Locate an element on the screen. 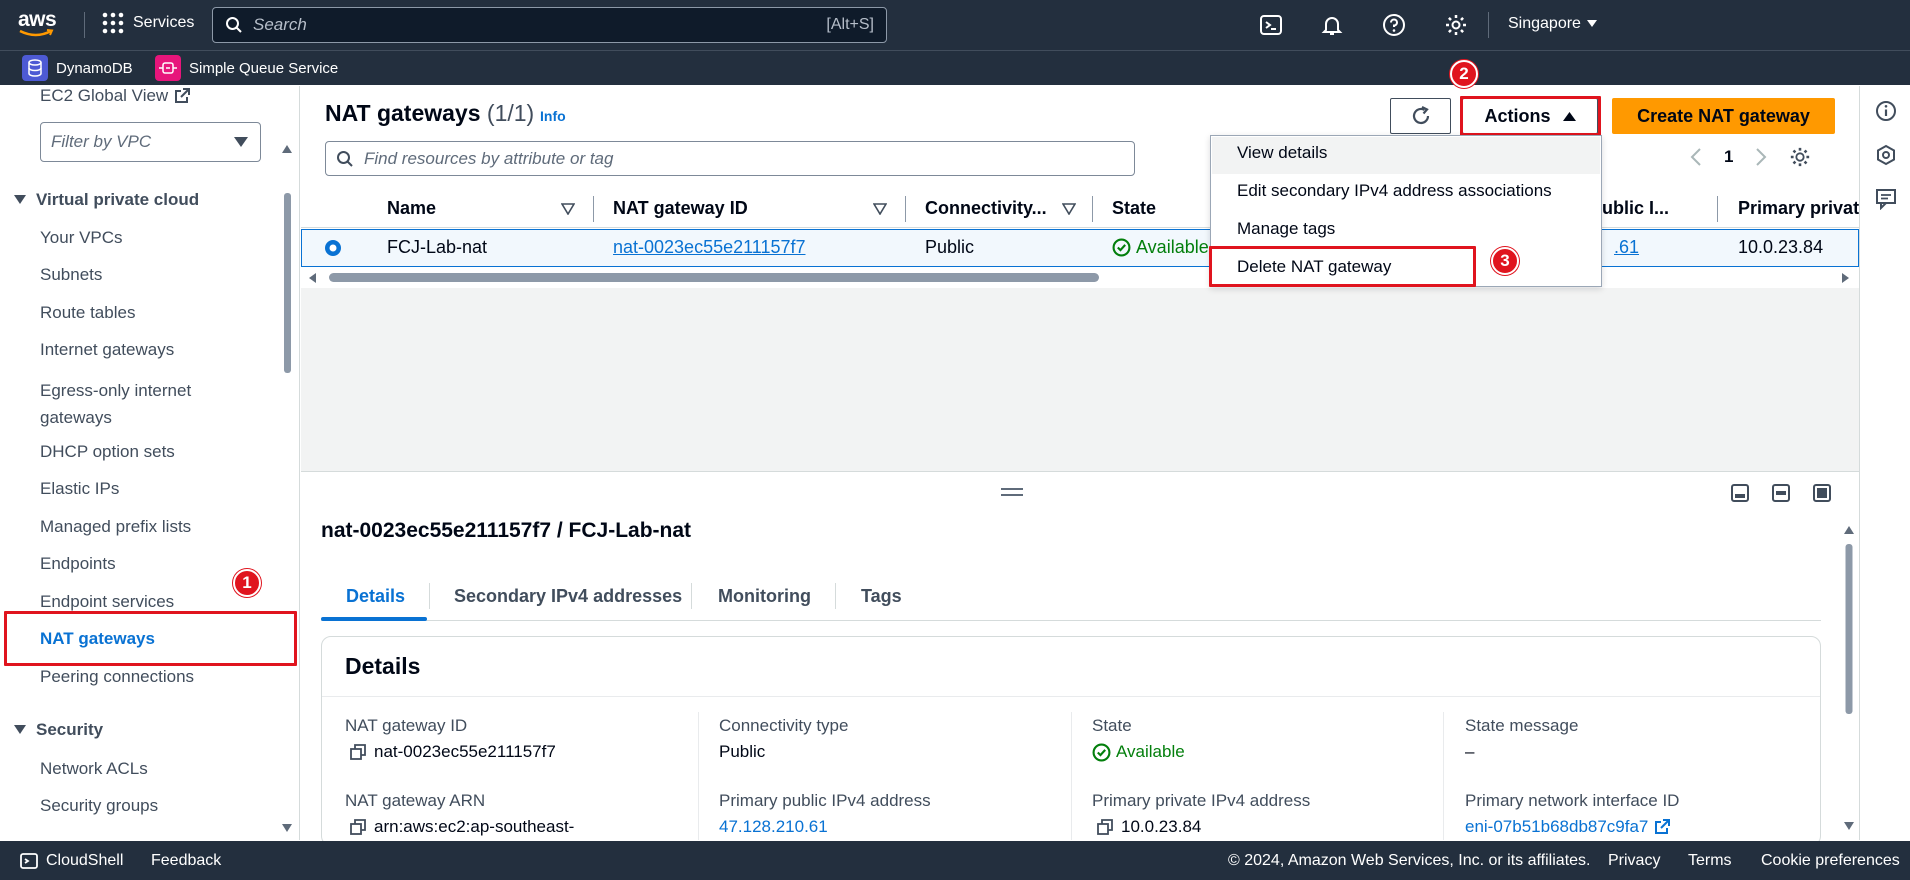 The height and width of the screenshot is (880, 1910). sidebar-item-network-acls: Network ACLs is located at coordinates (94, 769).